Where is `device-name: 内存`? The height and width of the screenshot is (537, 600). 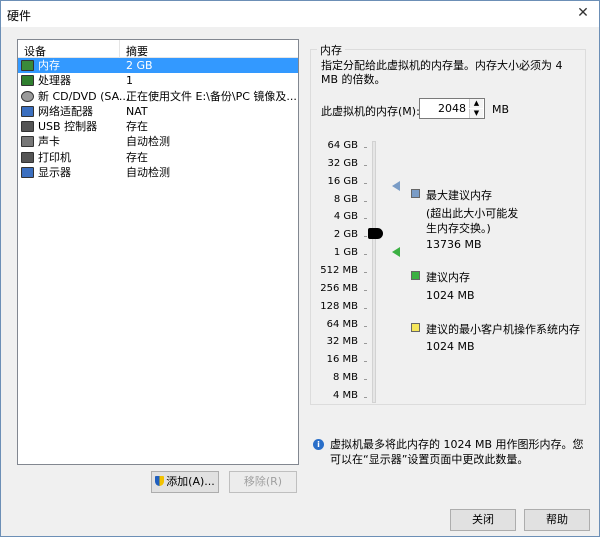 device-name: 内存 is located at coordinates (49, 65).